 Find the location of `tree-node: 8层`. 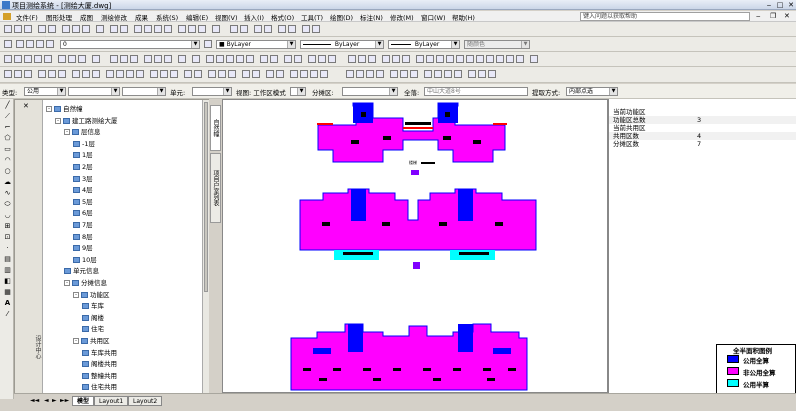

tree-node: 8层 is located at coordinates (83, 237).